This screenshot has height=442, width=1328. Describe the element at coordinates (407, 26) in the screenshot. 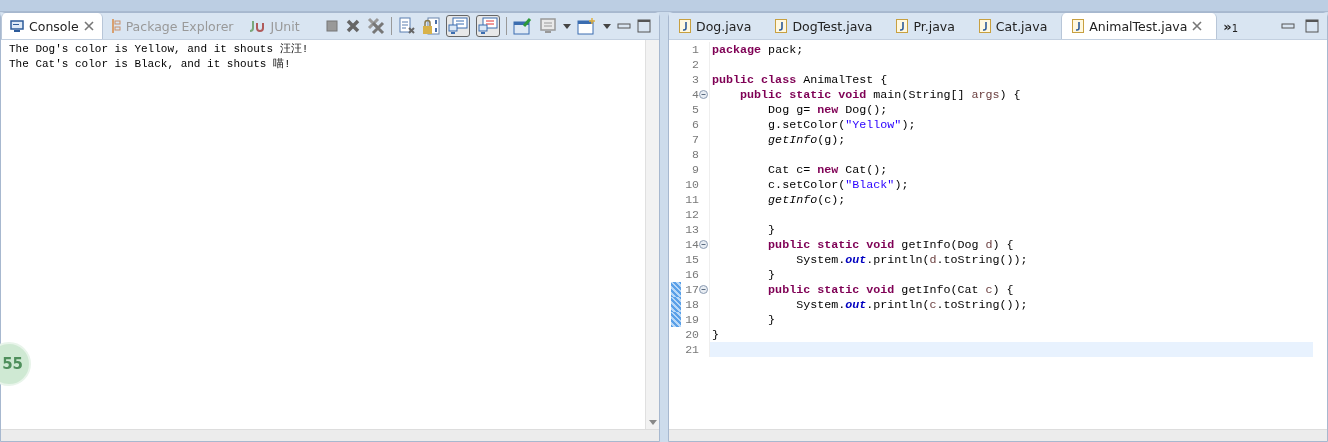

I see `clear-console-icon` at that location.